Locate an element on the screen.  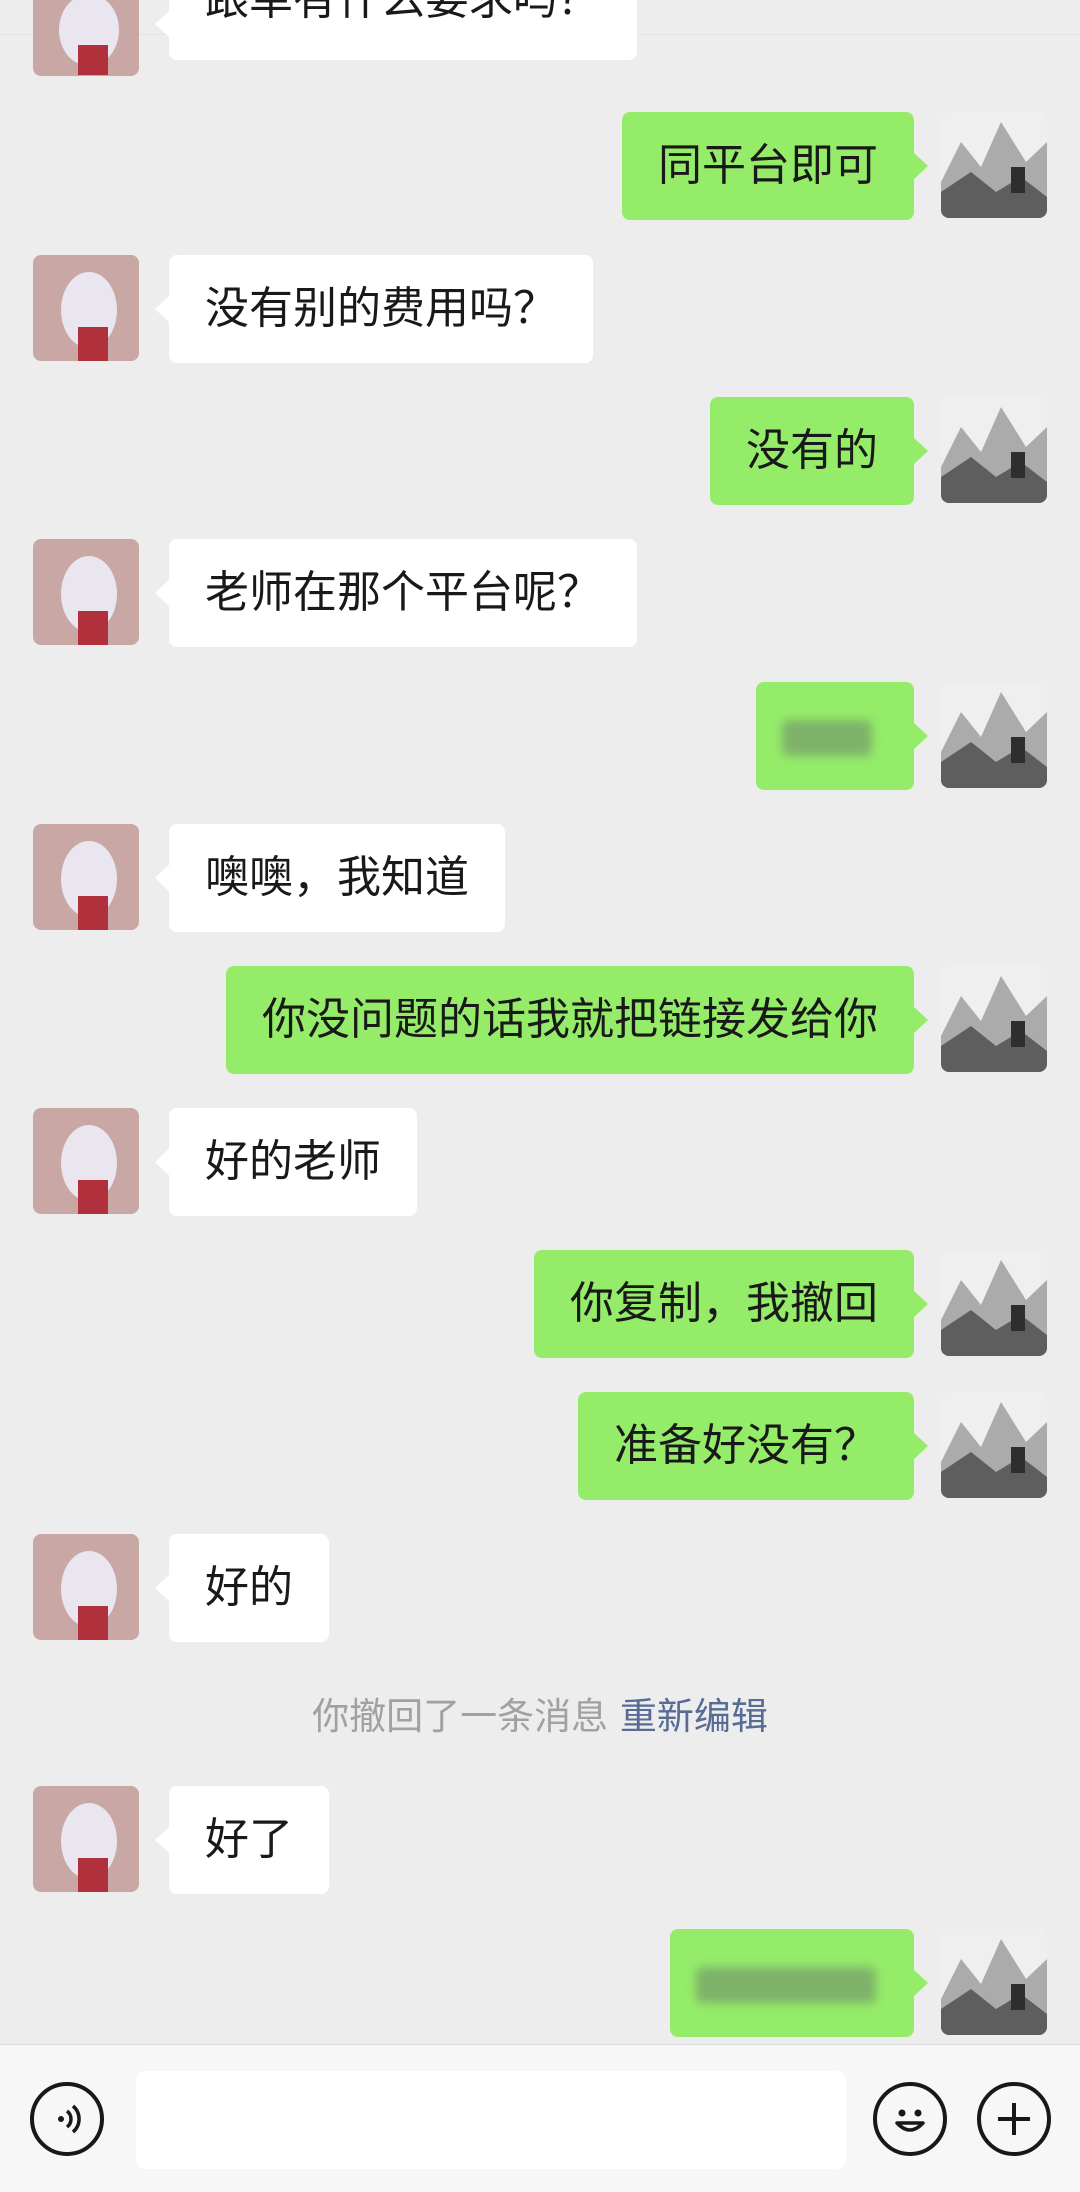
incoming-message-bubble: 没有别的费用吗？ is located at coordinates (374, 309).